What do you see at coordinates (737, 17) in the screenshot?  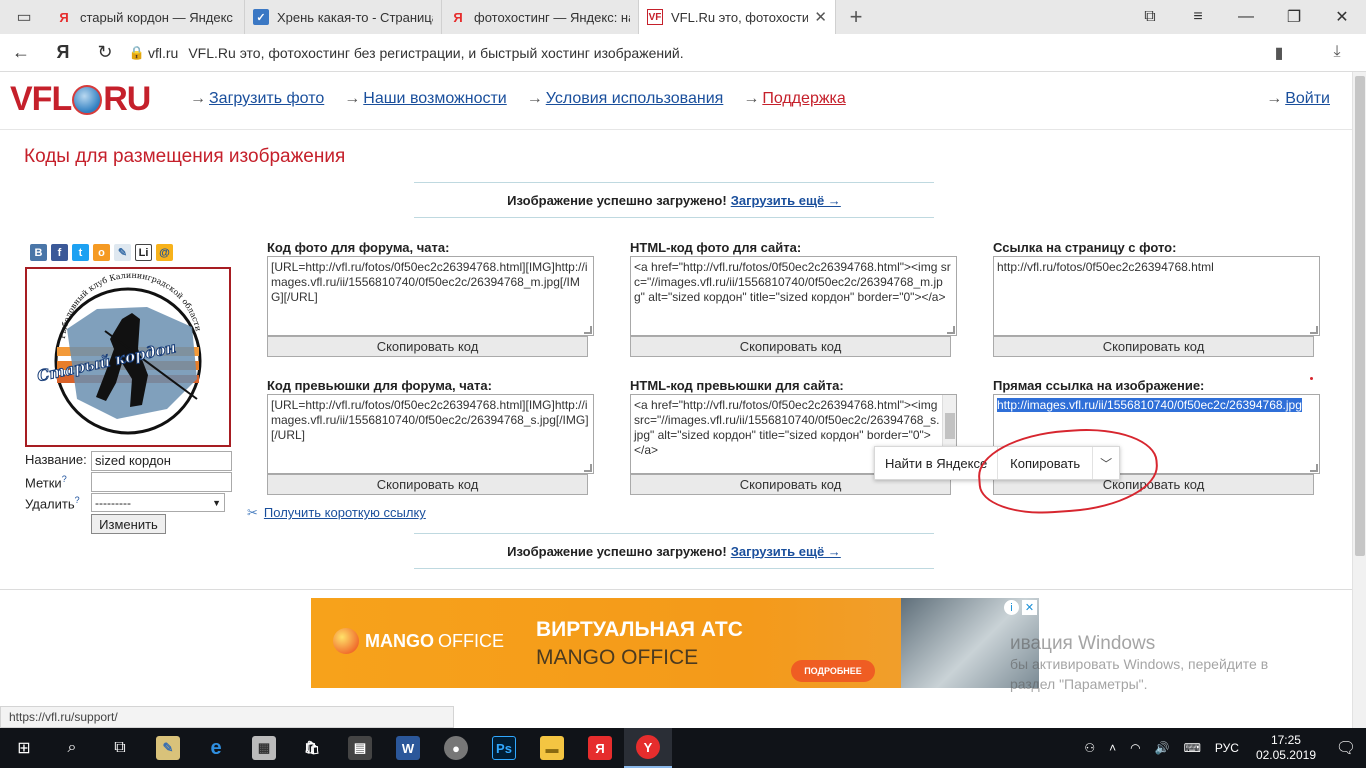 I see `browser-tab-4: VF VFL.Ru это, фотохостинг ✕` at bounding box center [737, 17].